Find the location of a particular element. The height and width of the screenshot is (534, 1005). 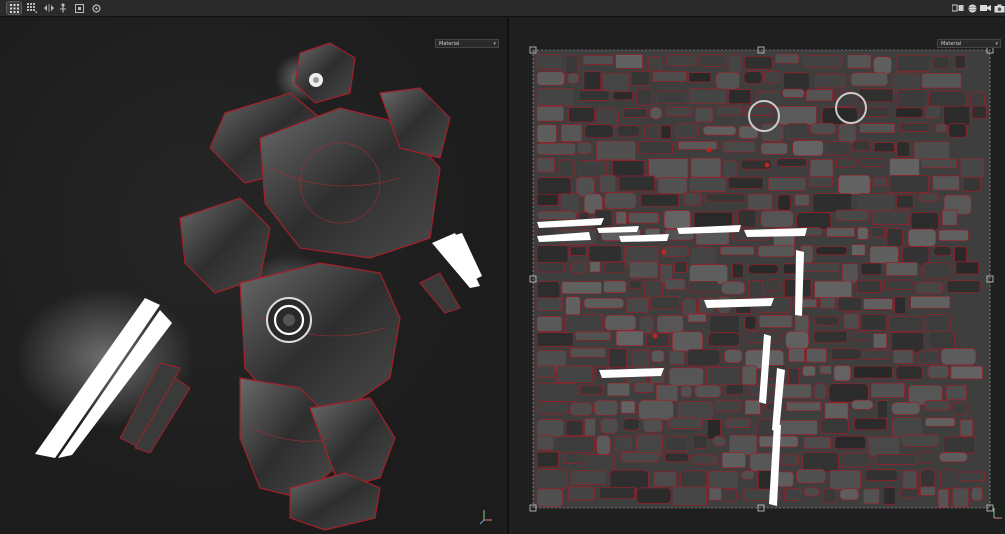

screenshot-icon is located at coordinates (998, 8).